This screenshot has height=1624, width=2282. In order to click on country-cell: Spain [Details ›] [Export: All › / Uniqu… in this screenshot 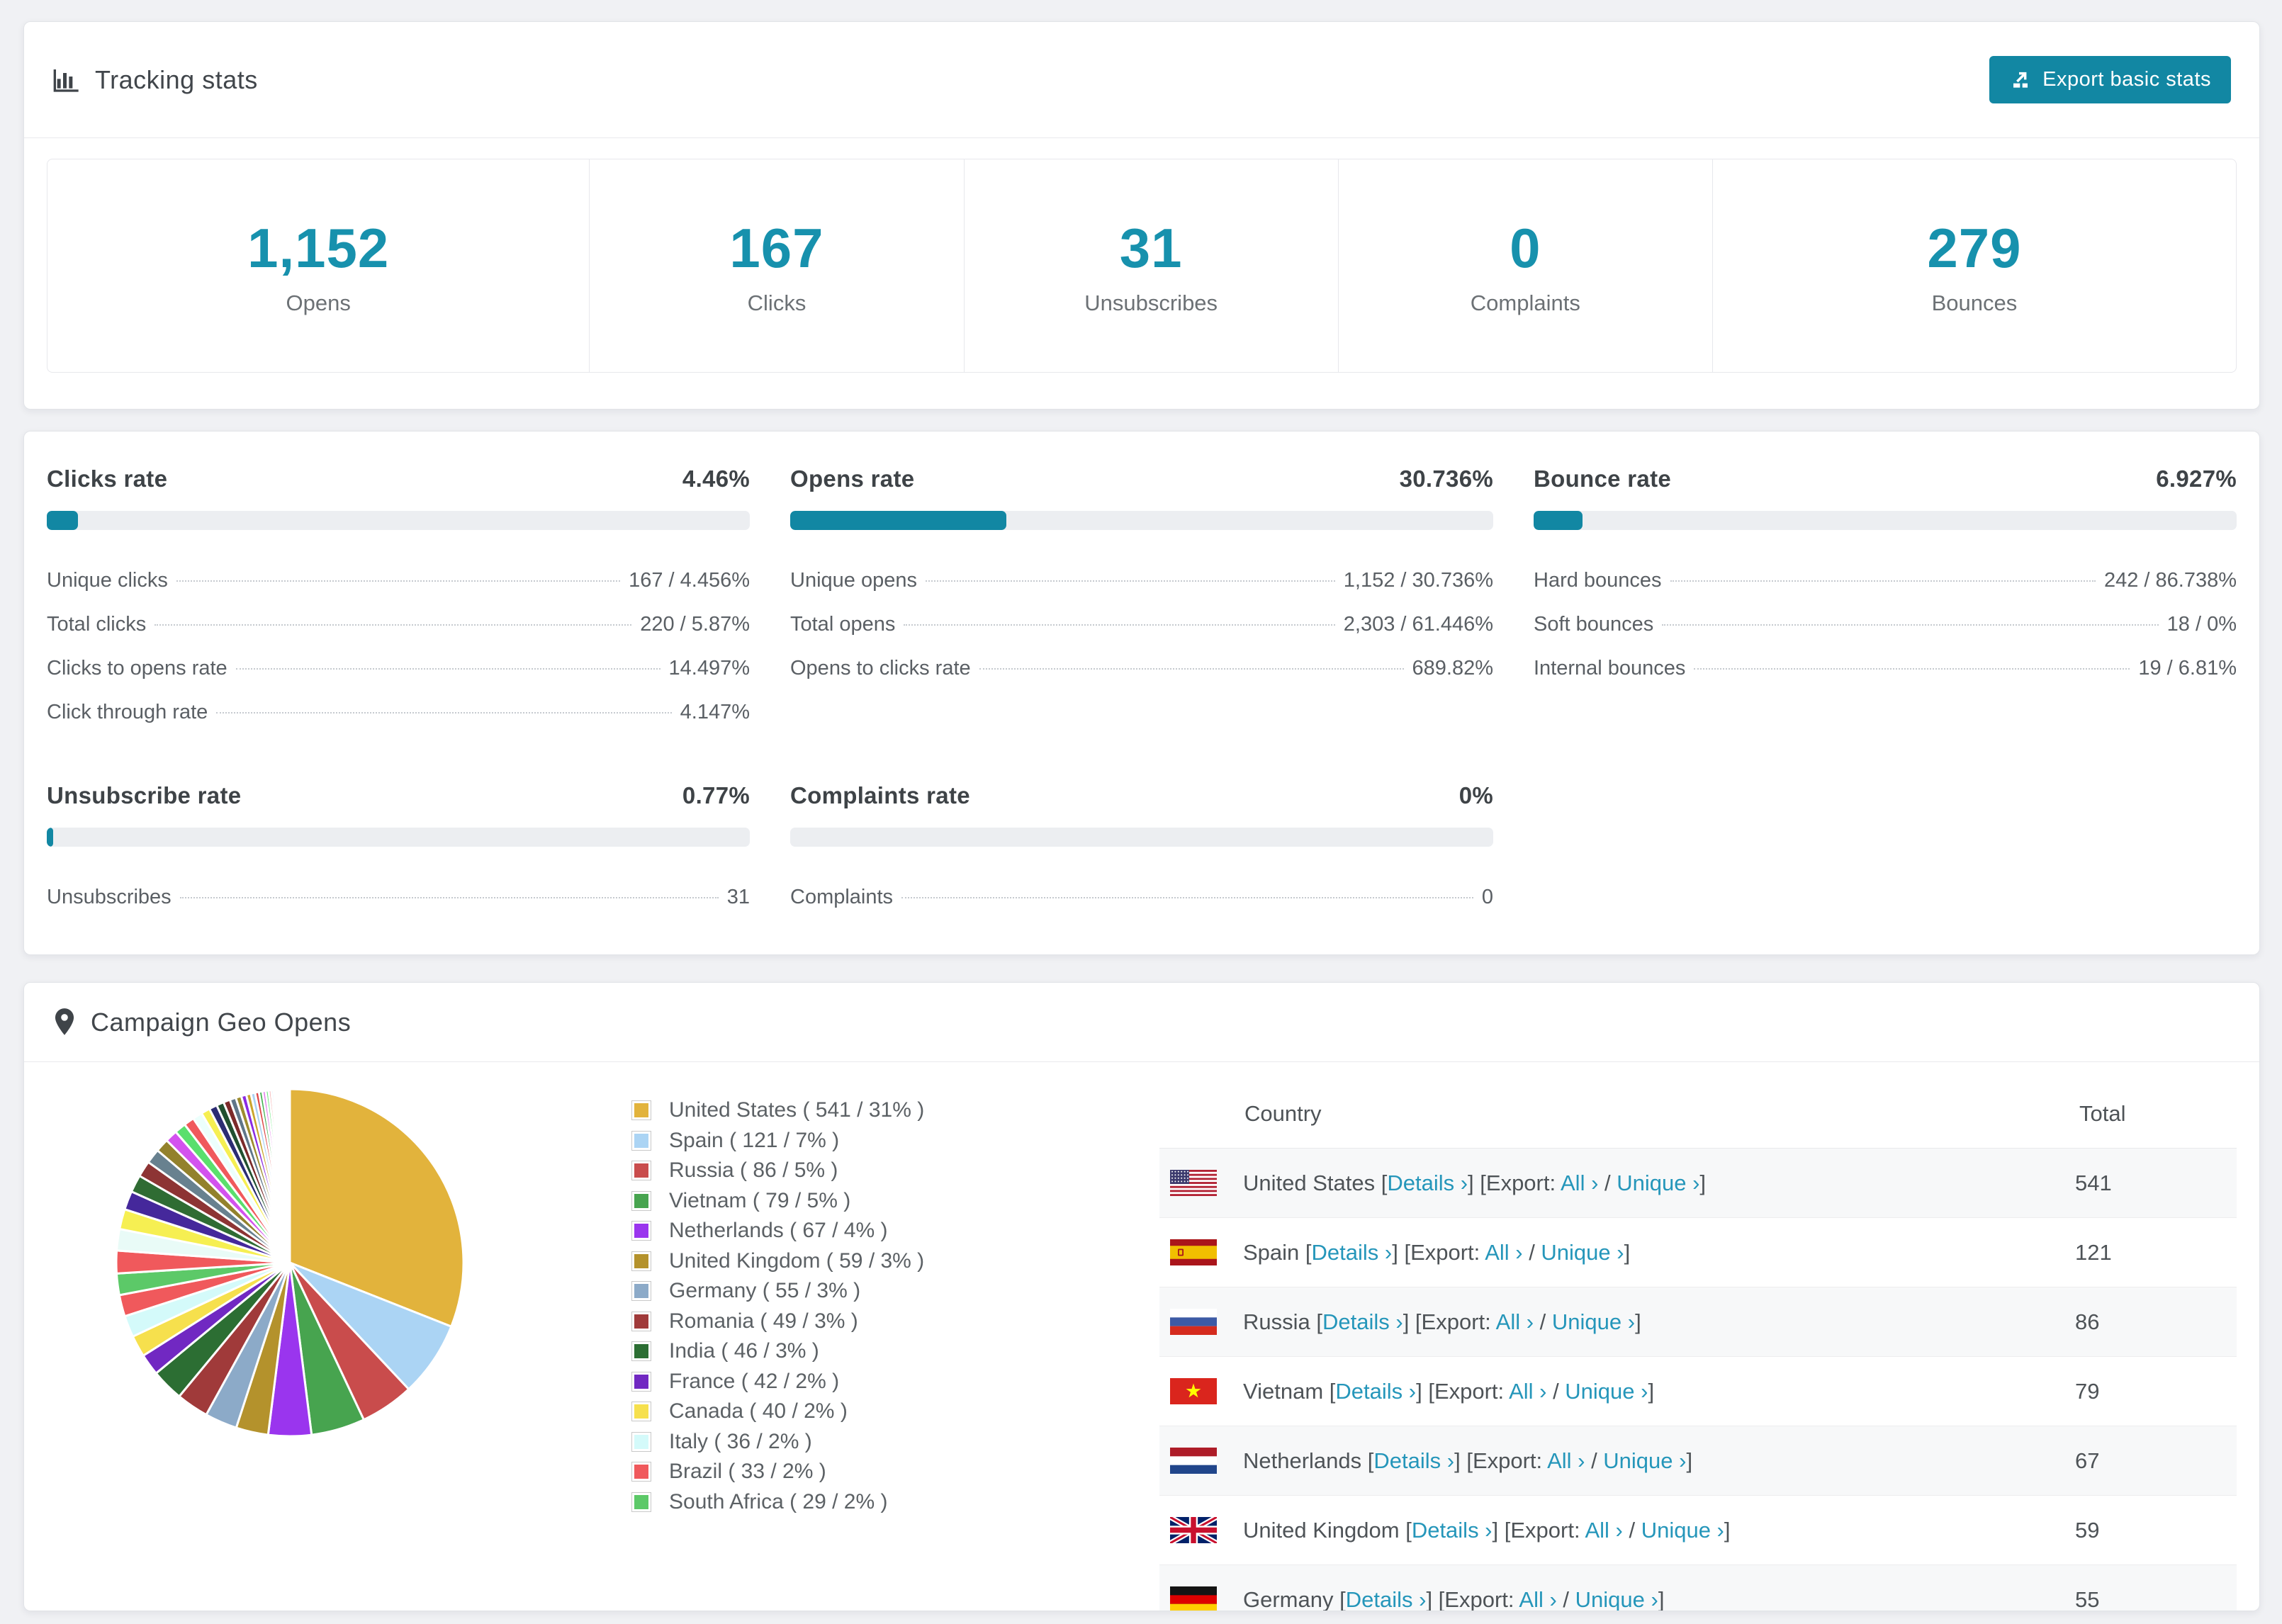, I will do `click(1436, 1252)`.